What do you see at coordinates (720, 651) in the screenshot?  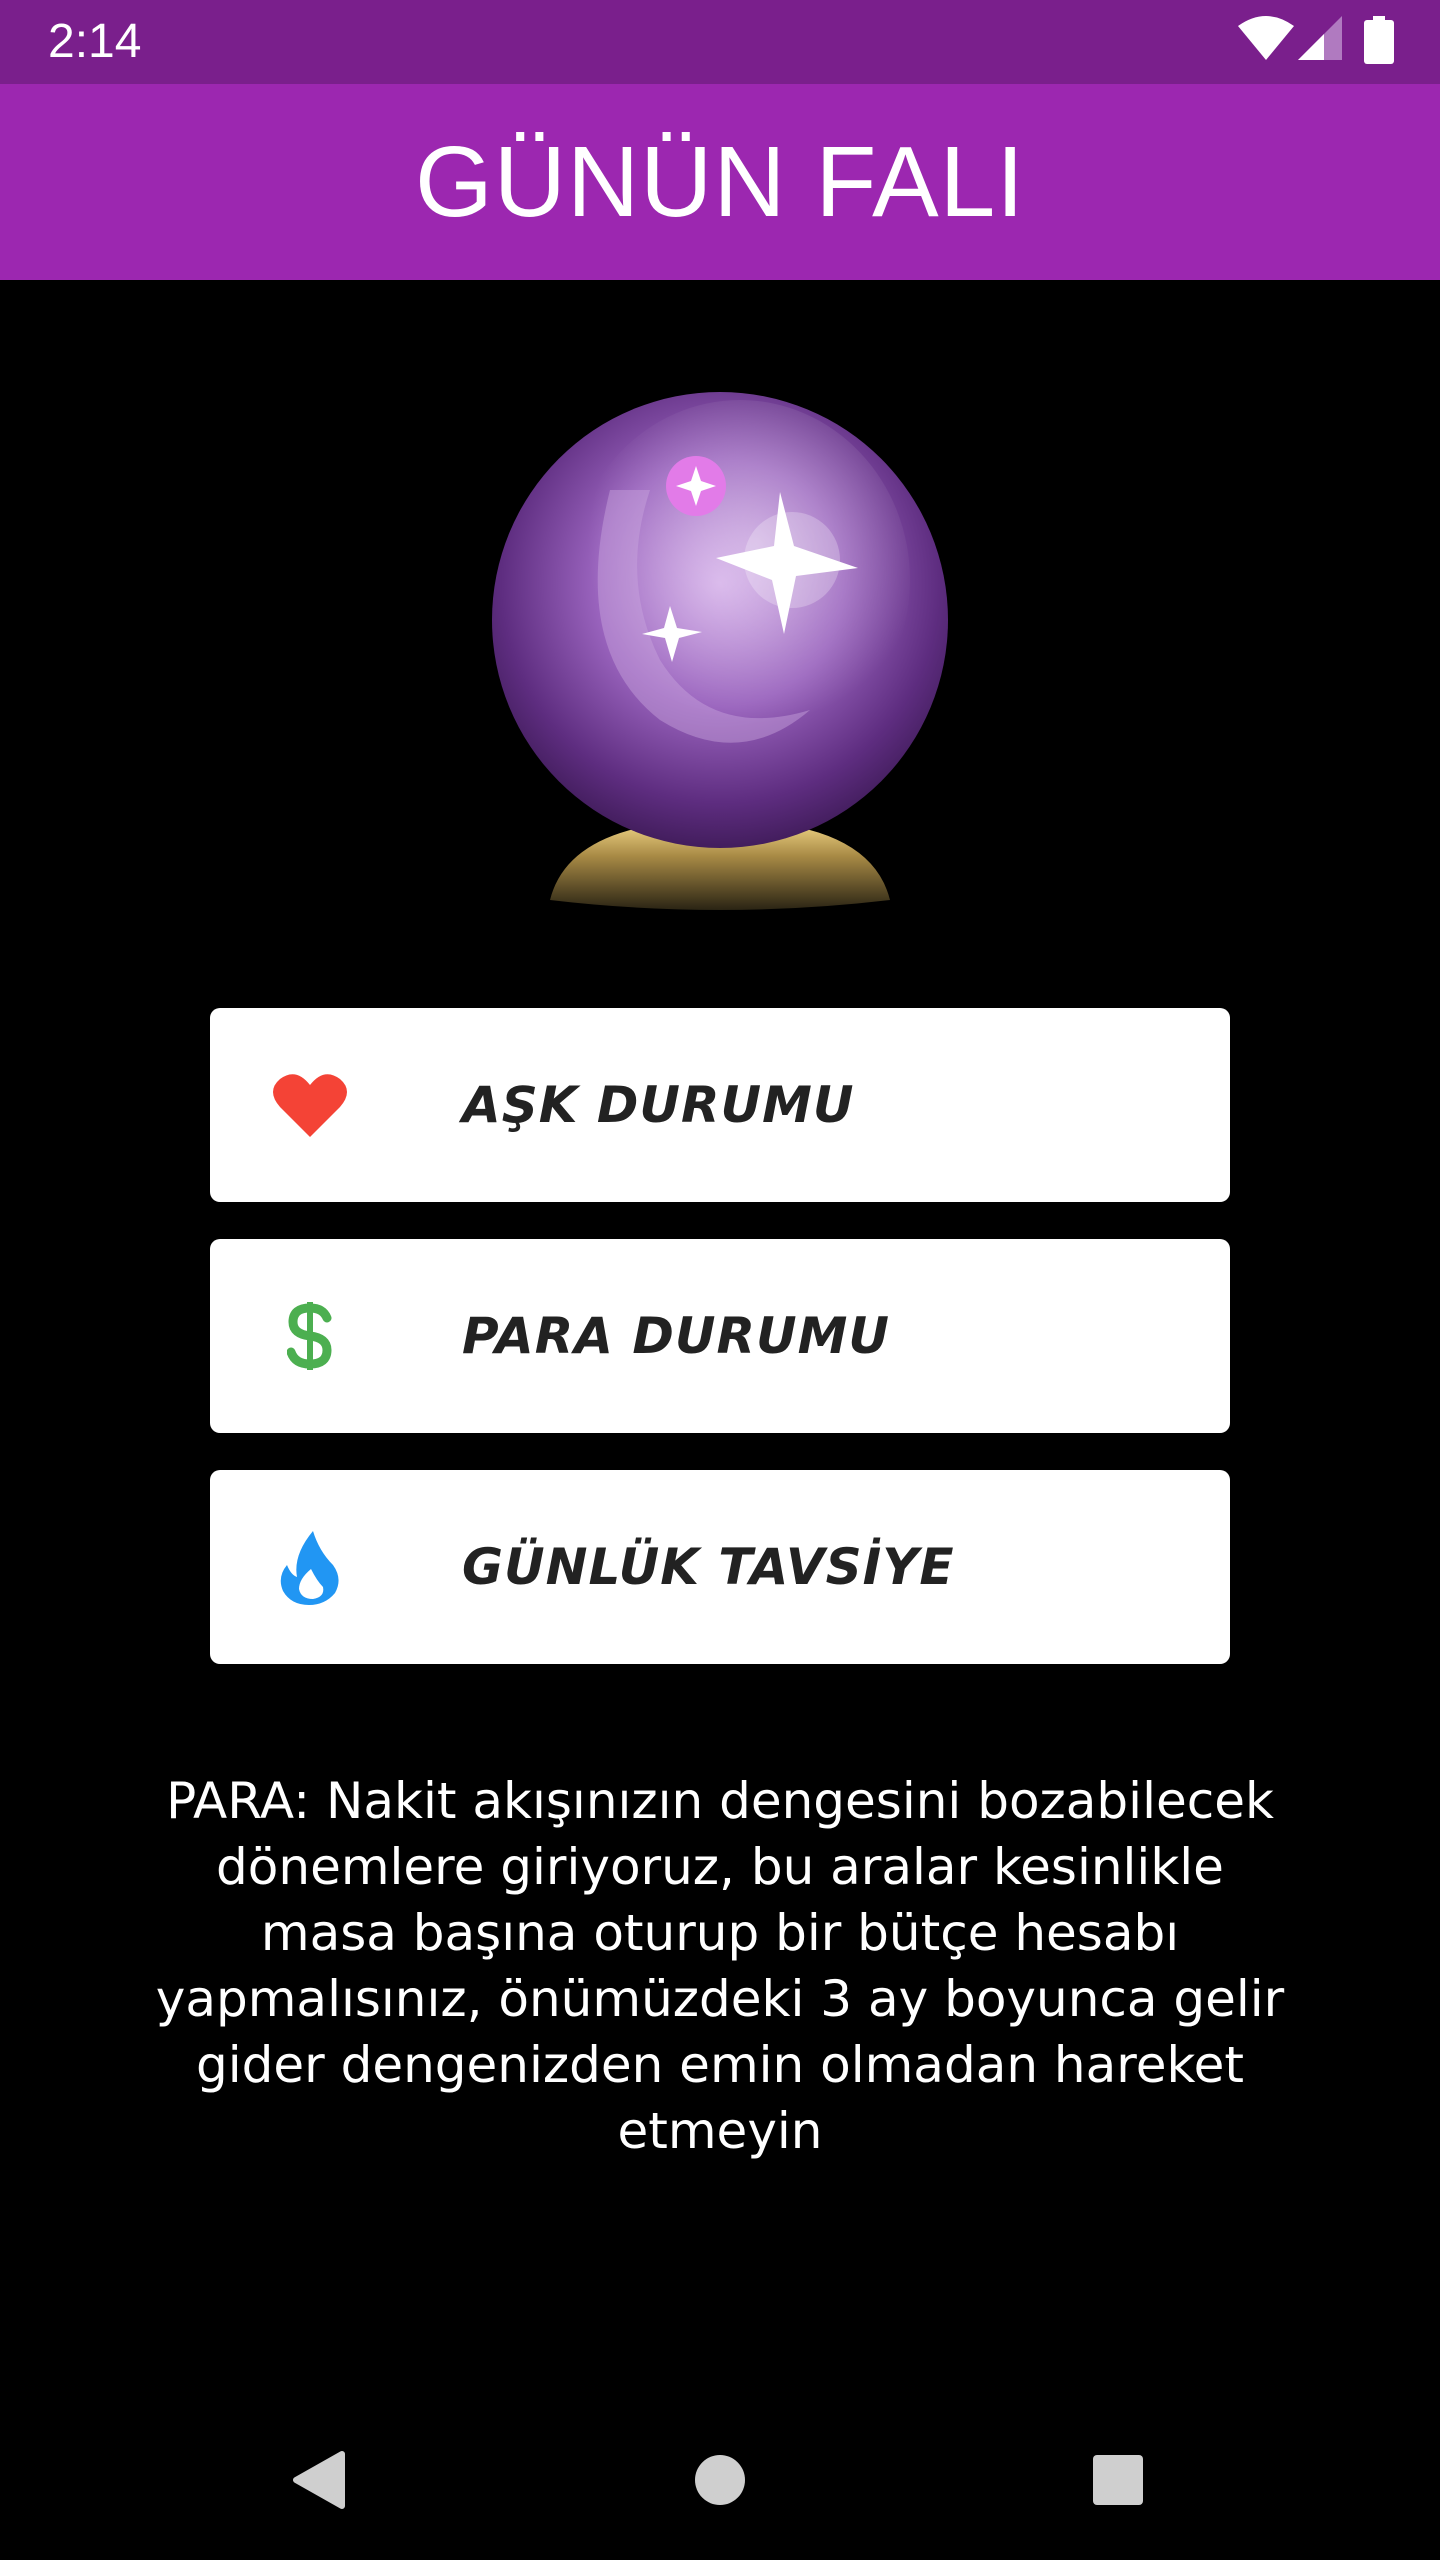 I see `crystal-ball-image` at bounding box center [720, 651].